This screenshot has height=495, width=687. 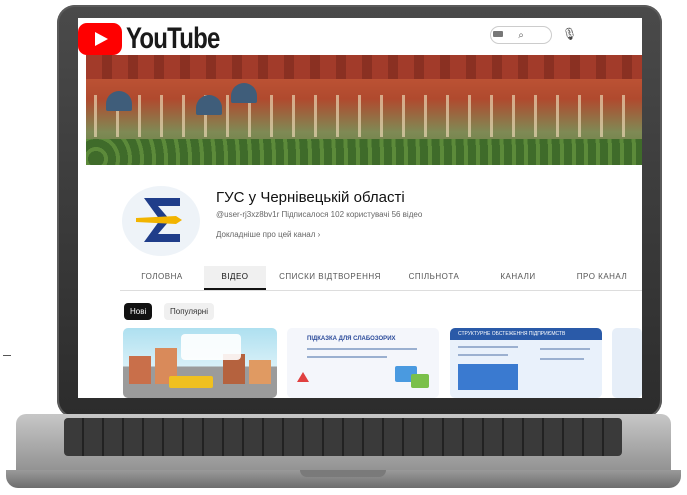 What do you see at coordinates (173, 38) in the screenshot?
I see `youtube-wordmark: YouTube` at bounding box center [173, 38].